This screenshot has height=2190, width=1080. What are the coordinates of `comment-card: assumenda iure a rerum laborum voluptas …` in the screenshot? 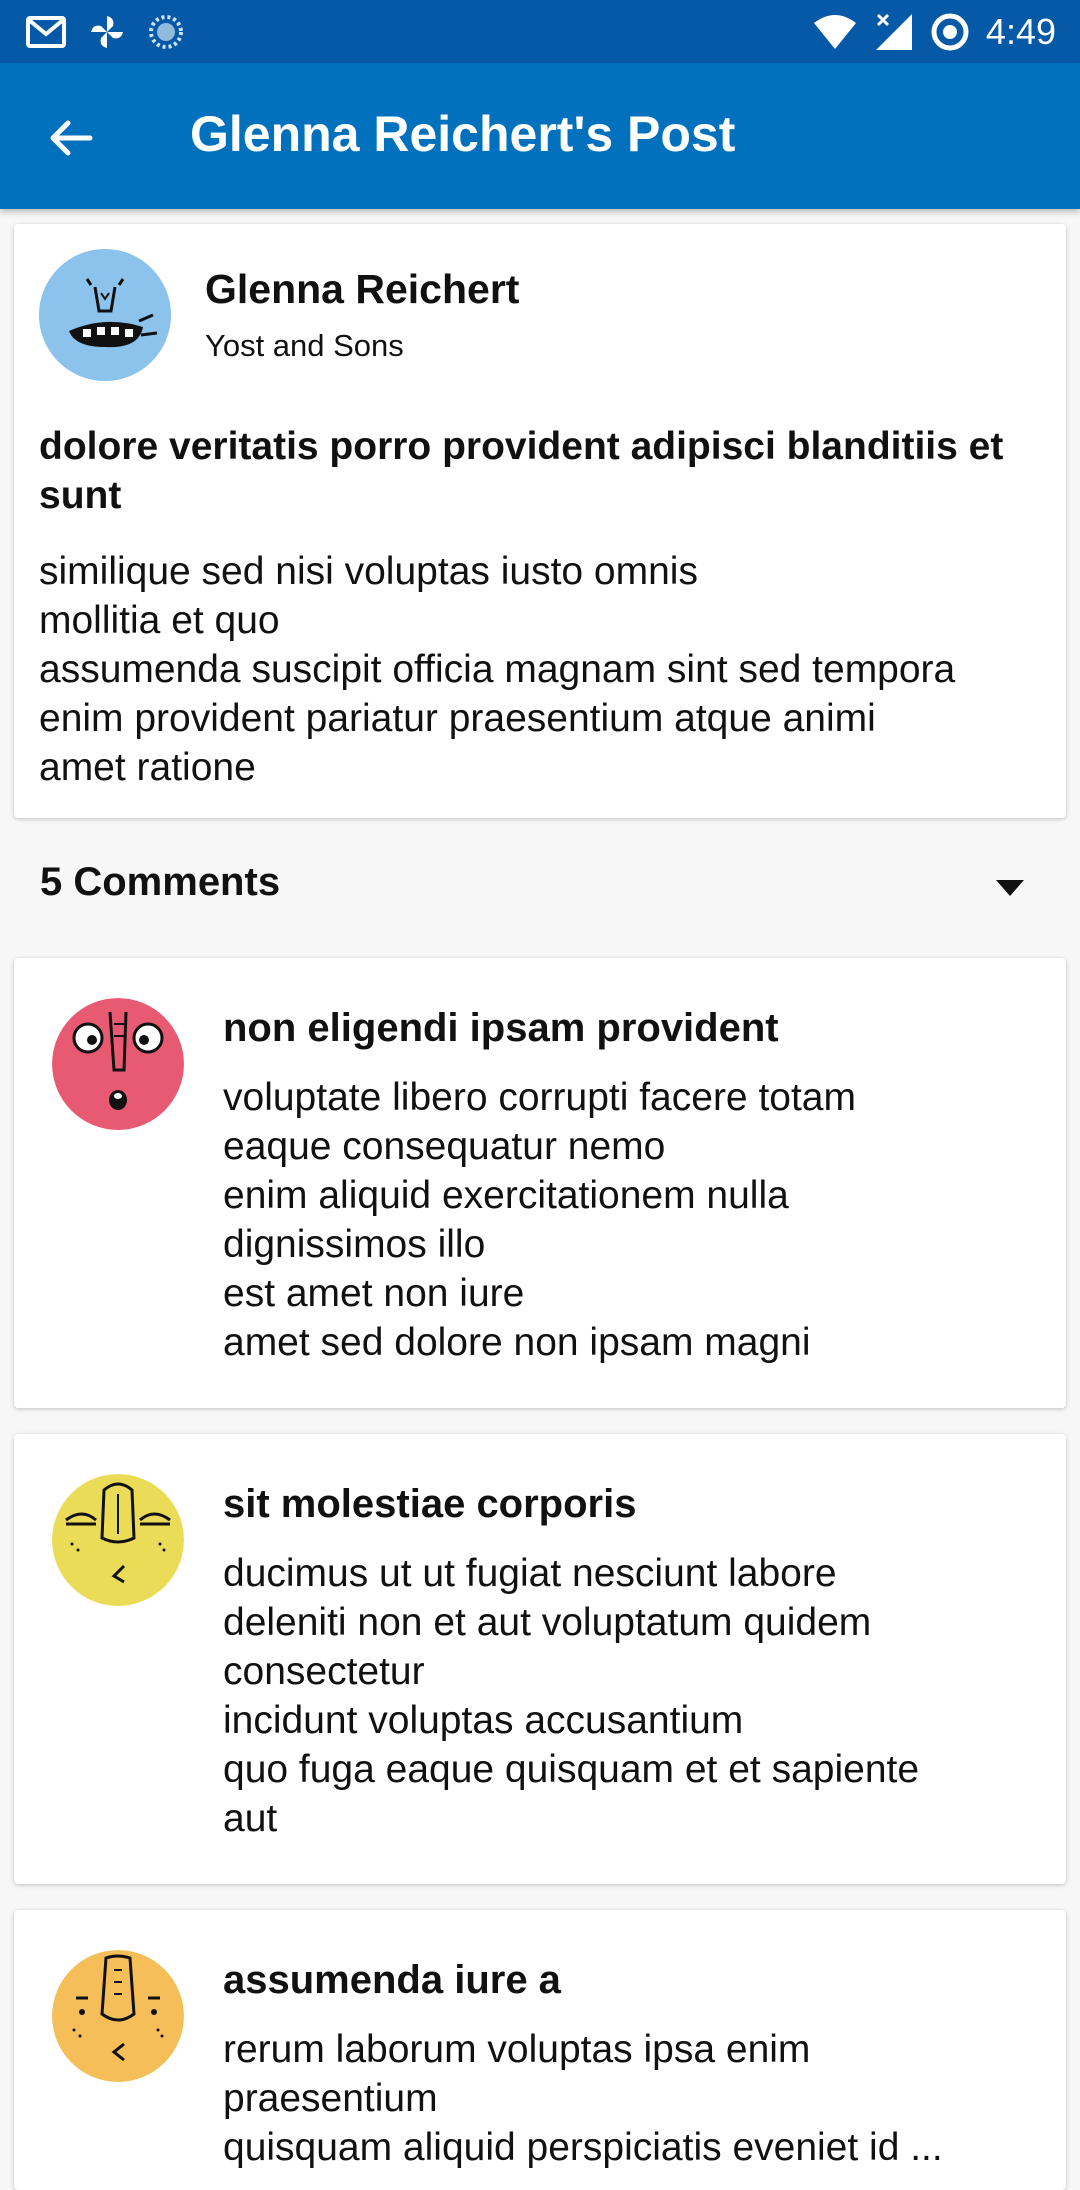 It's located at (540, 2050).